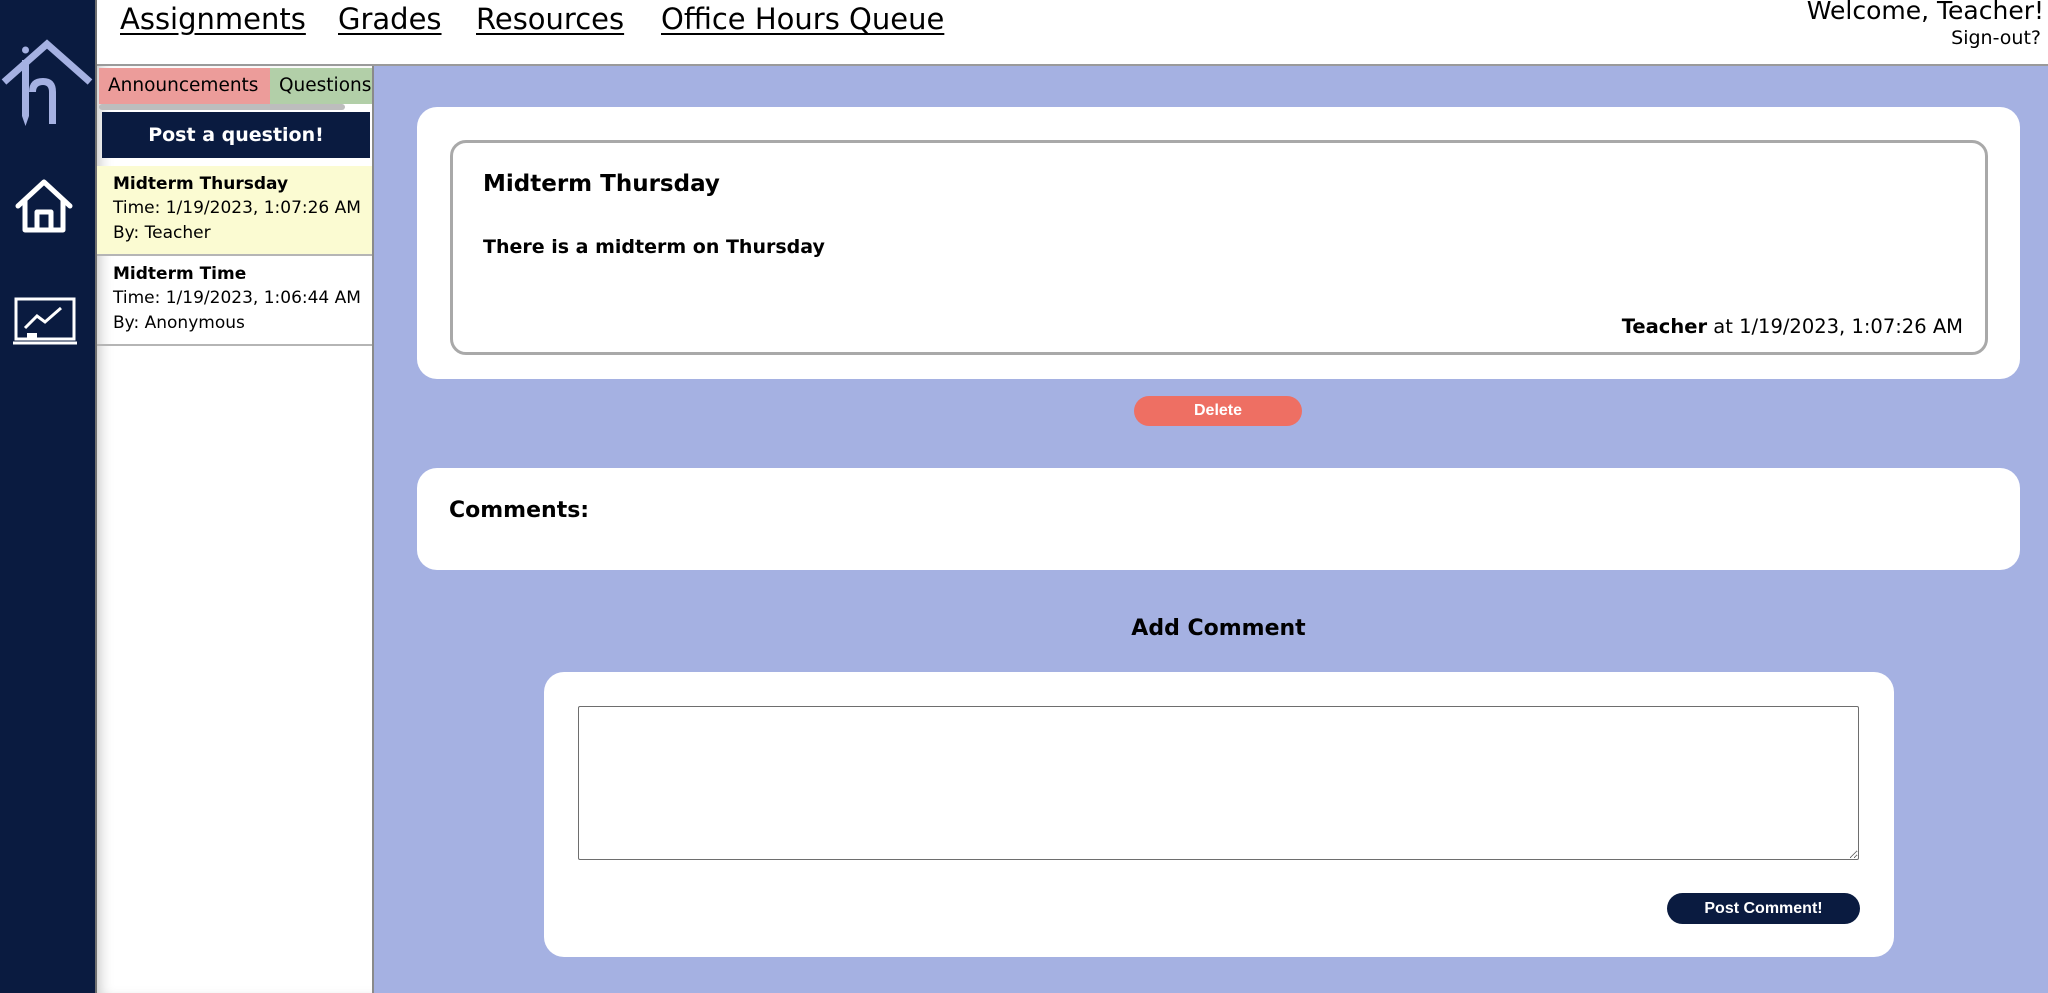 This screenshot has width=2048, height=993. I want to click on post-body: There is a midterm on Thursday, so click(654, 247).